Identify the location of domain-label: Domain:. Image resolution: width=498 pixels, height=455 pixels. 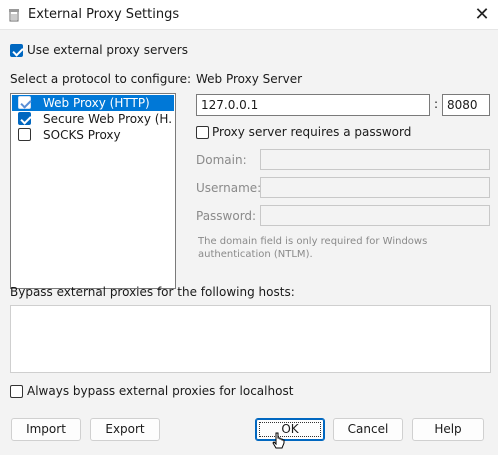
(221, 160).